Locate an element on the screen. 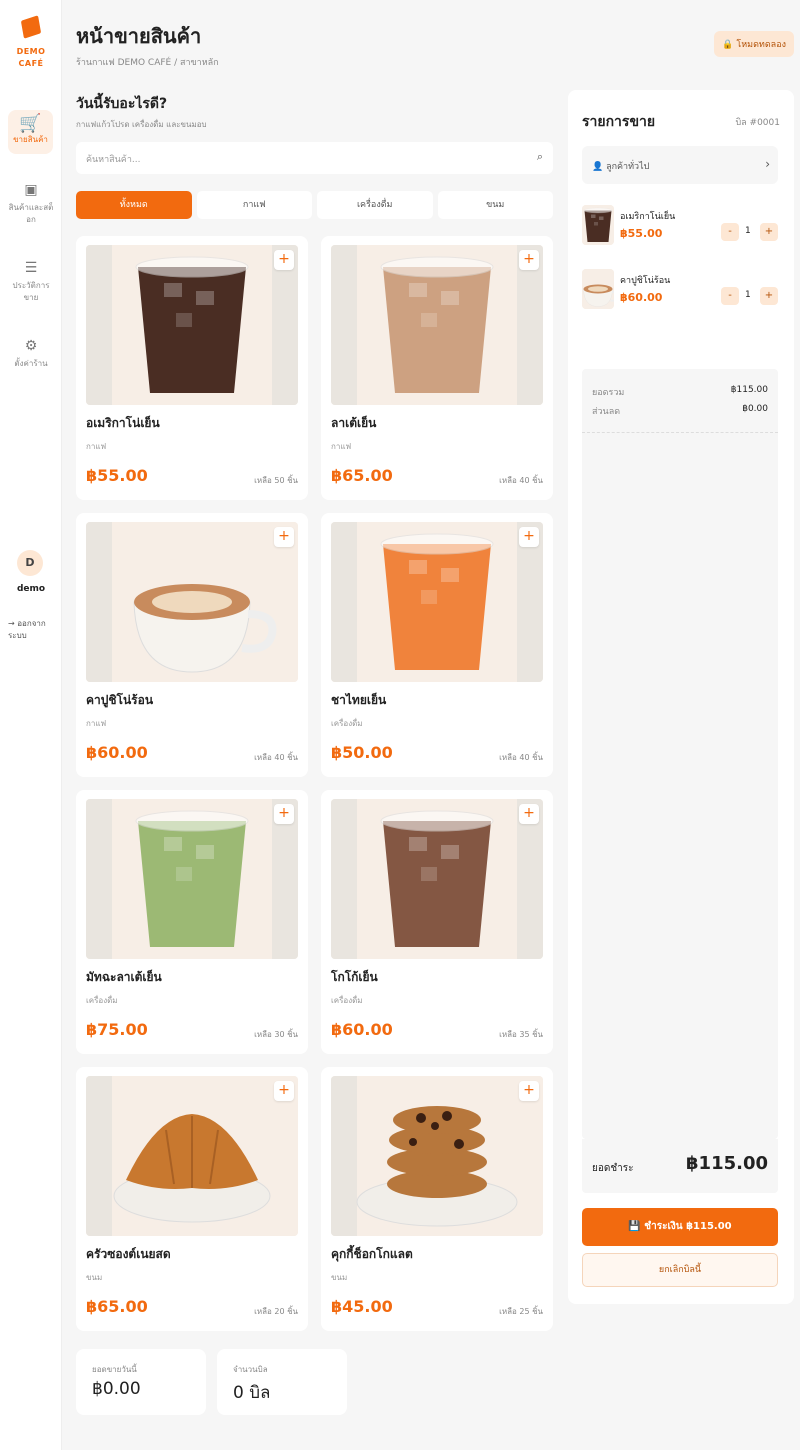  subtotal-label: ยอดรวม is located at coordinates (608, 393).